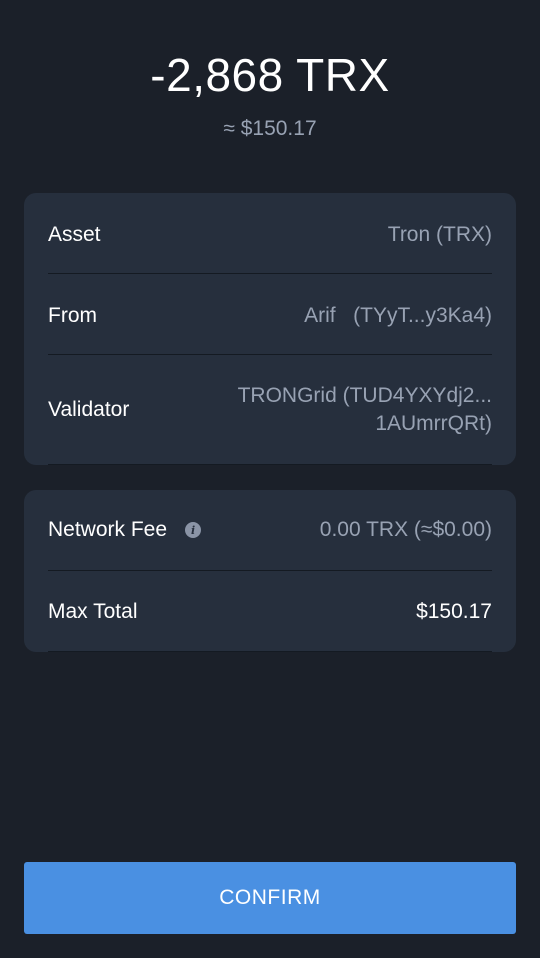 The height and width of the screenshot is (958, 540). I want to click on info-icon: i, so click(193, 530).